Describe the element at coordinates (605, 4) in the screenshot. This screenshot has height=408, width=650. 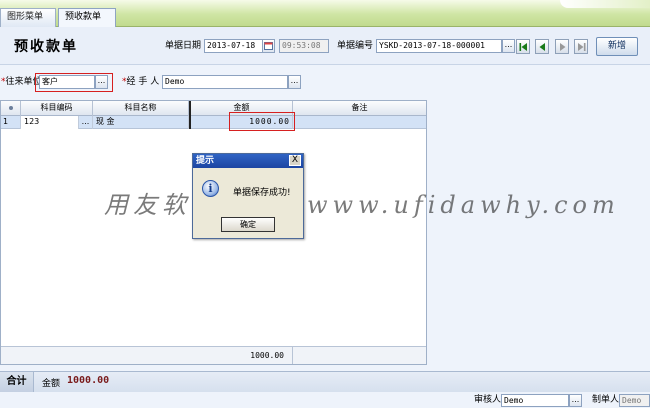
I see `window-decoration` at that location.